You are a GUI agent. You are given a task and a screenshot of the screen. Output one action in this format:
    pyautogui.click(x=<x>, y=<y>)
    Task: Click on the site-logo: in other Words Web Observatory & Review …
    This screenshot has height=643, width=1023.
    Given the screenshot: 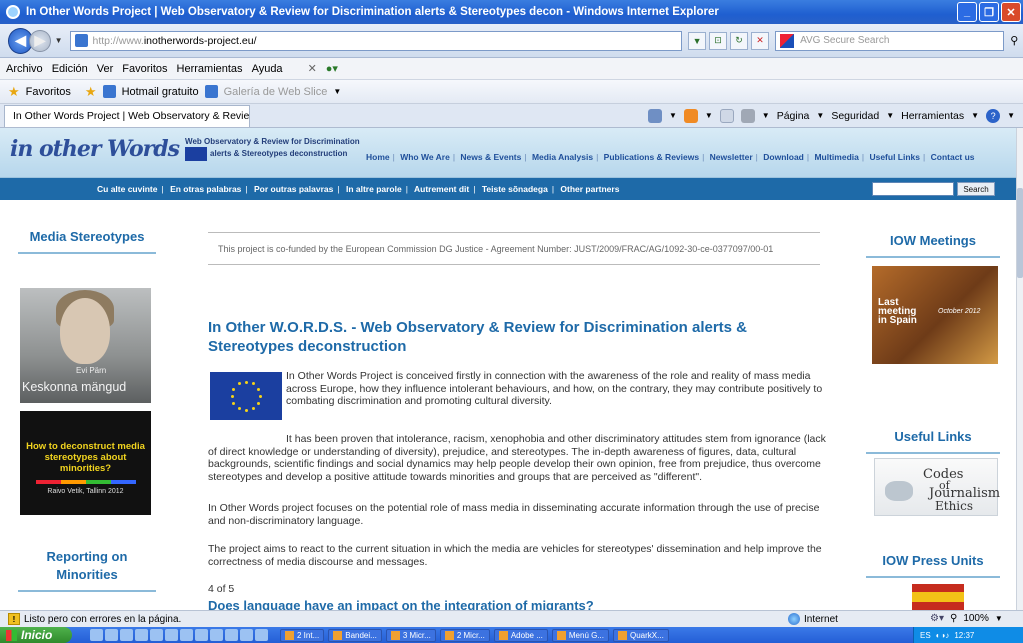 What is the action you would take?
    pyautogui.click(x=202, y=149)
    